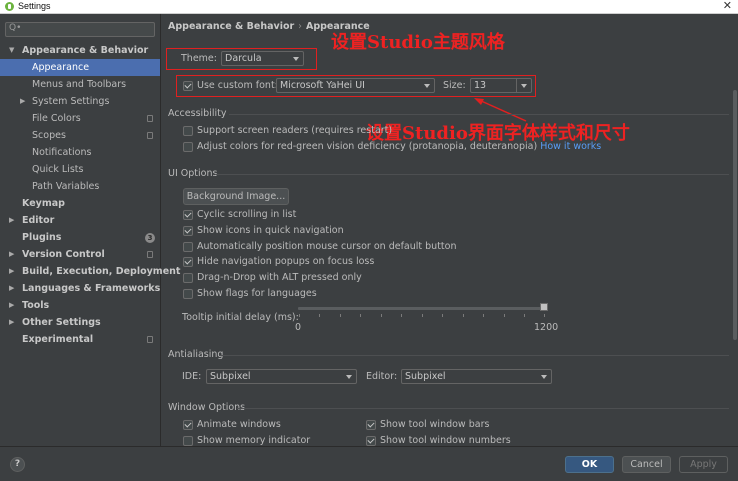 Image resolution: width=738 pixels, height=481 pixels. Describe the element at coordinates (188, 131) in the screenshot. I see `screen-readers-checkbox` at that location.